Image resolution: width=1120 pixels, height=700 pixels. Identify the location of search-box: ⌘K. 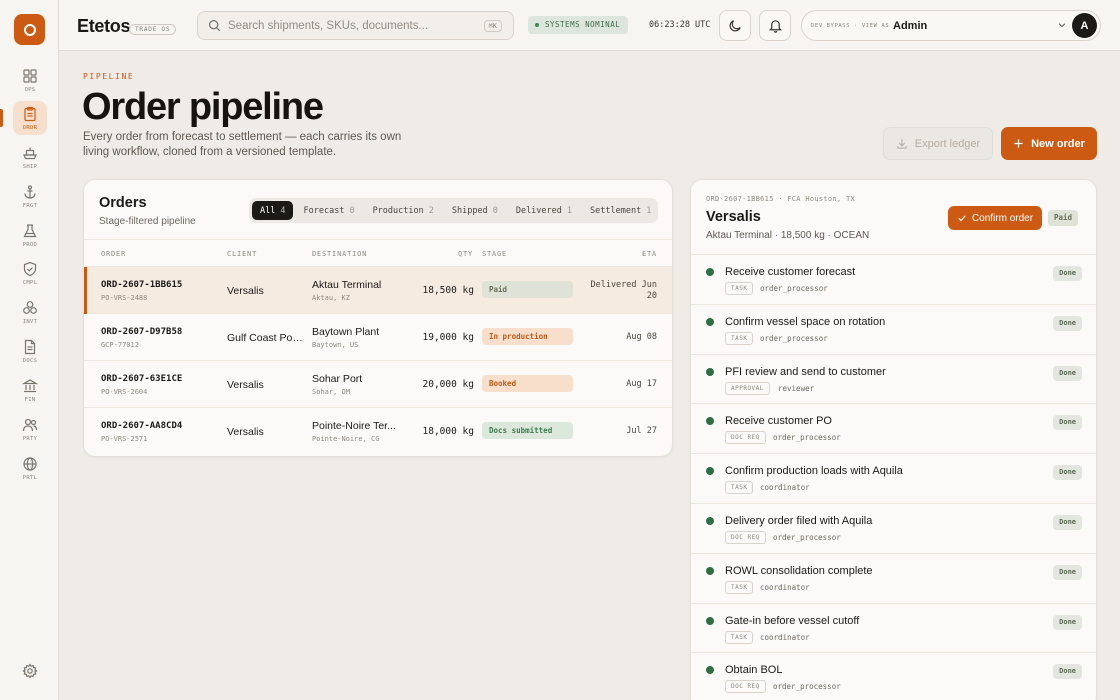
(355, 25).